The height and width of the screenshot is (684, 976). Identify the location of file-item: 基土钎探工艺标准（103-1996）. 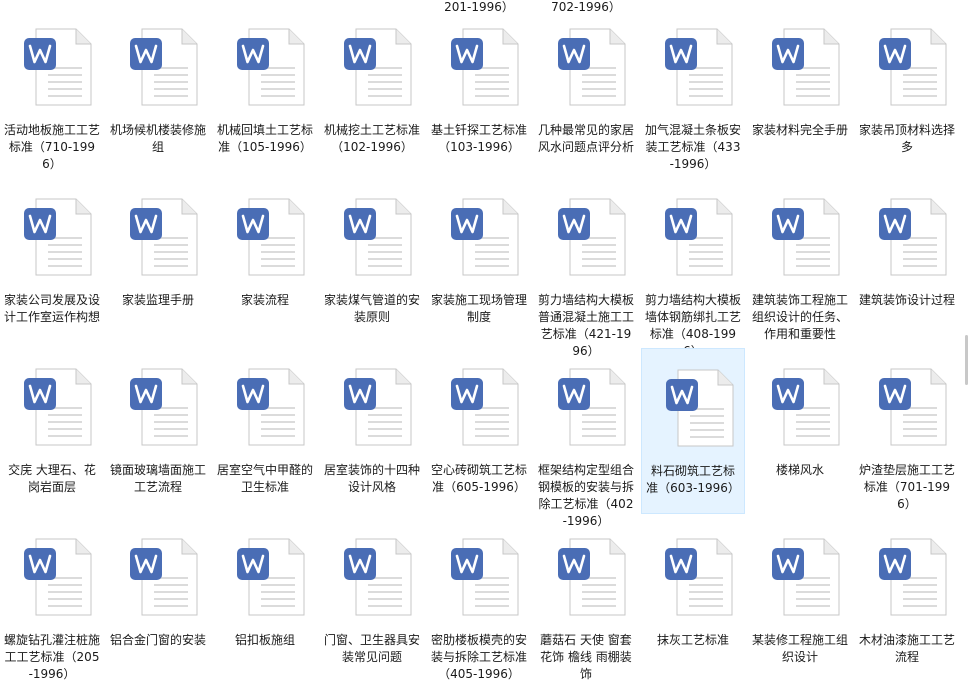
(479, 91).